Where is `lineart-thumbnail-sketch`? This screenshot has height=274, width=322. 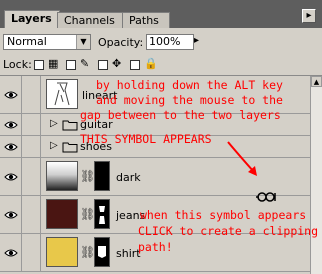
lineart-thumbnail-sketch is located at coordinates (62, 94).